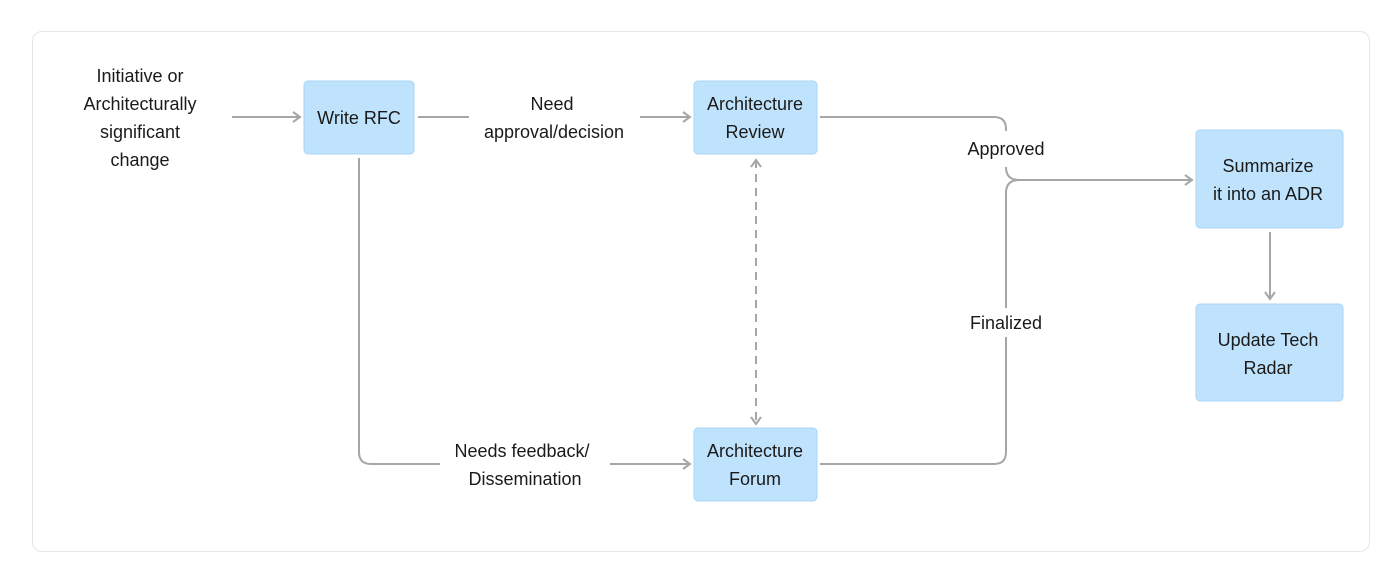 Image resolution: width=1400 pixels, height=582 pixels. Describe the element at coordinates (1268, 194) in the screenshot. I see `summarize-label-2: it into an ADR` at that location.